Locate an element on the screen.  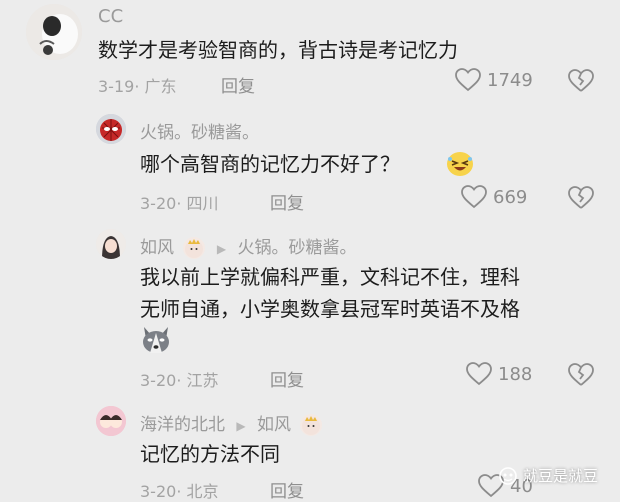
comment-text: 我以前上学就偏科严重，文科记不住，理科 无师自通，小学奥数拿县冠军时英语不及格 is located at coordinates (330, 293).